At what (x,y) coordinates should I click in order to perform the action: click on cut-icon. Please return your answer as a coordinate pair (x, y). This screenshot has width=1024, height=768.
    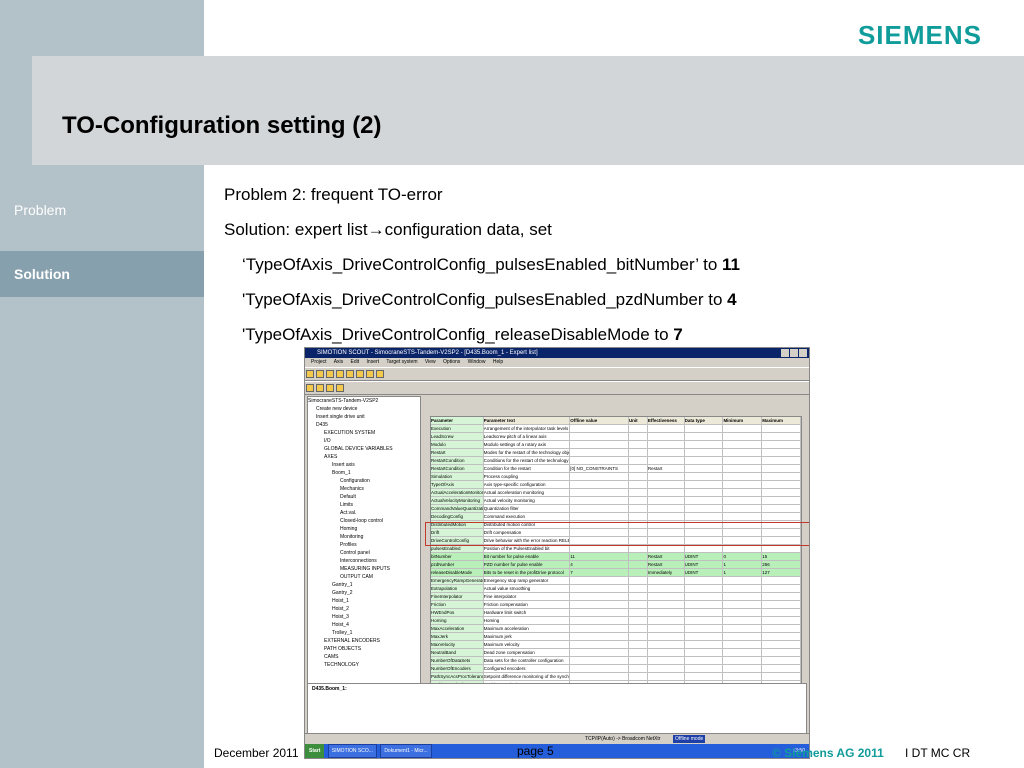
    Looking at the image, I should click on (340, 374).